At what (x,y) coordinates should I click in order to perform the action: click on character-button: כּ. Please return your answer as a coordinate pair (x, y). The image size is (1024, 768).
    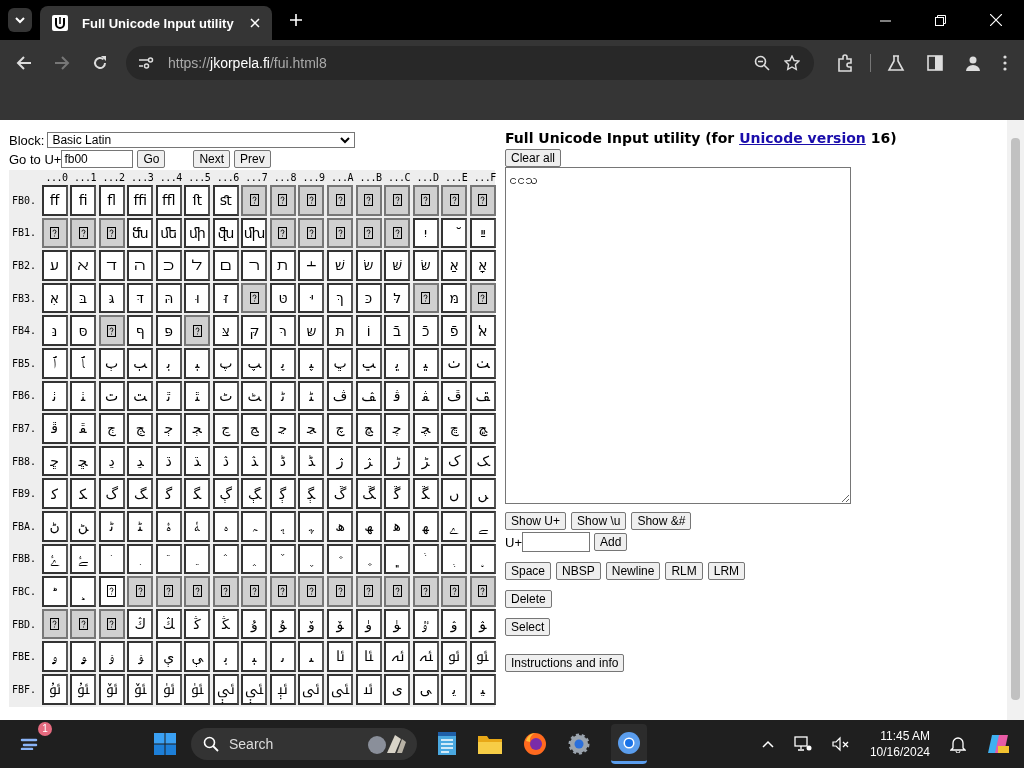
    Looking at the image, I should click on (368, 298).